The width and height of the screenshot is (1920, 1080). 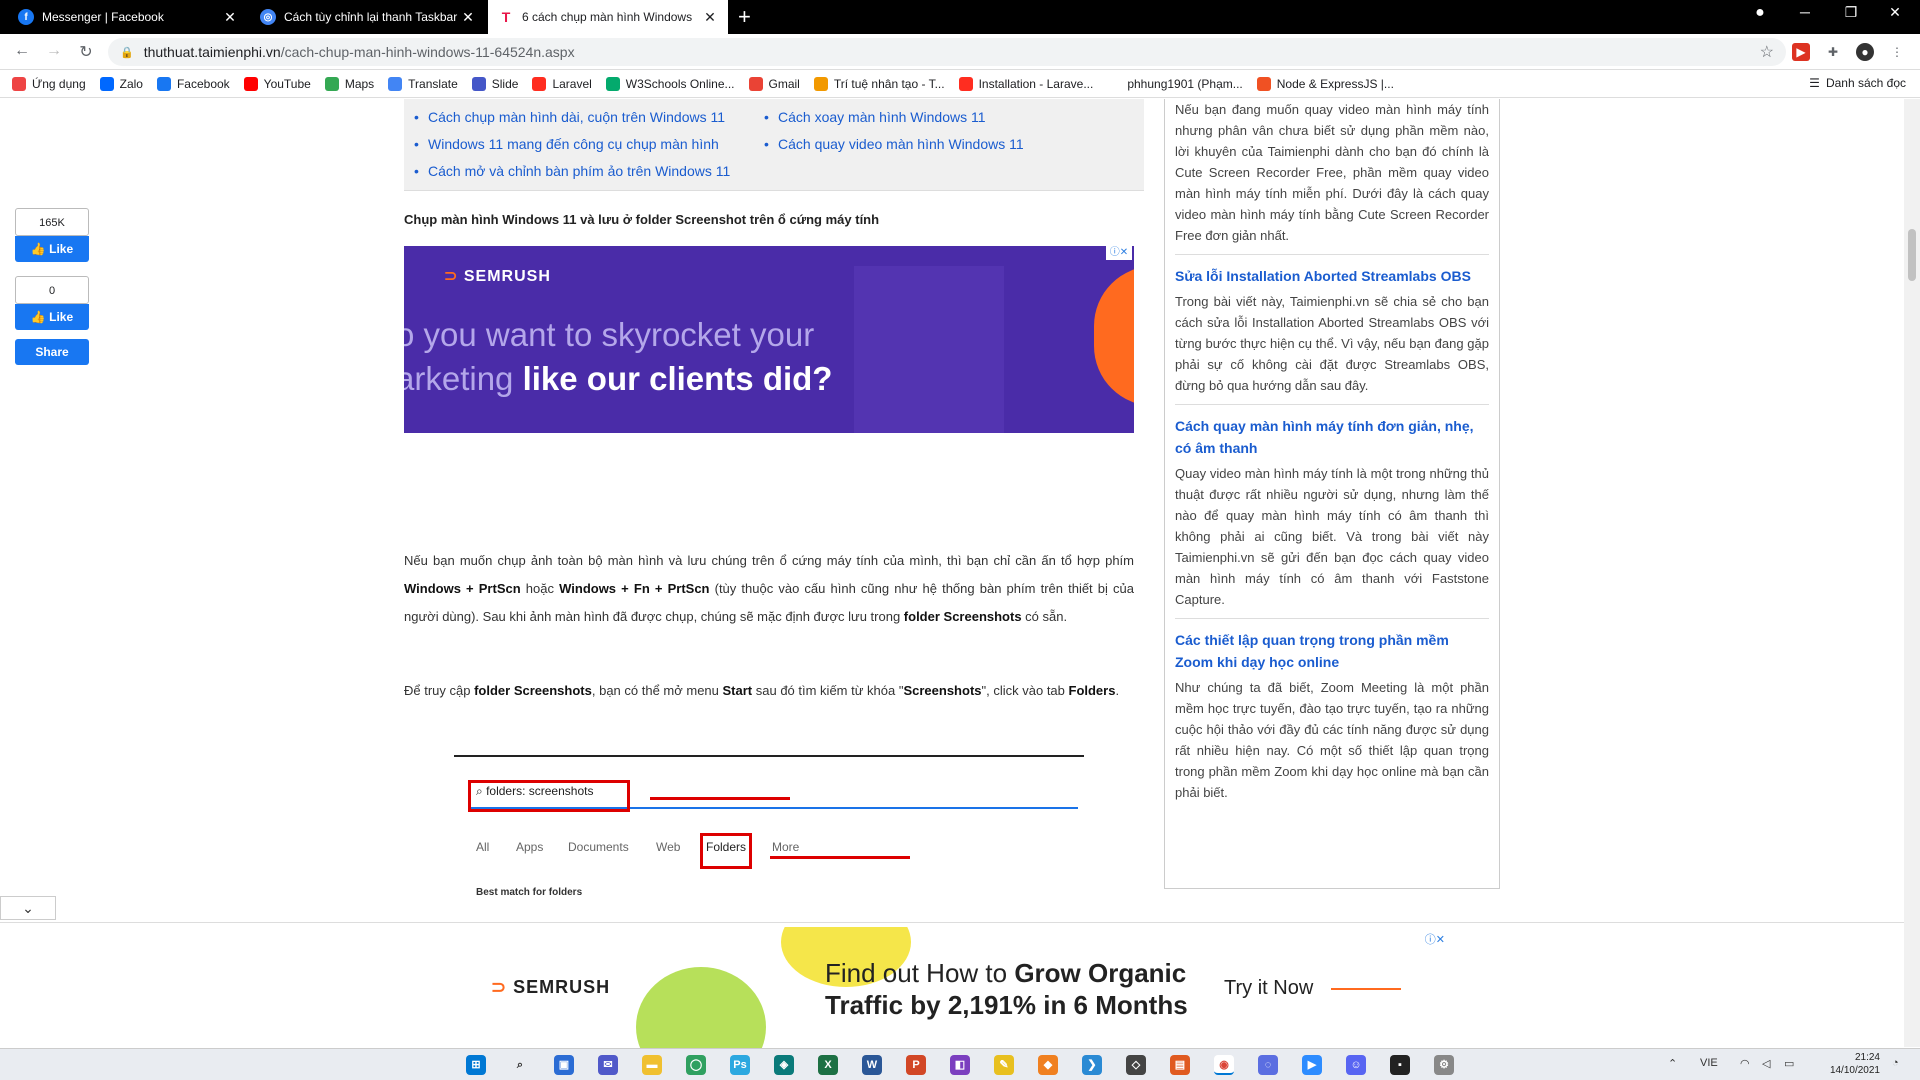 I want to click on bookmark-star-icon: ☆, so click(x=1767, y=52).